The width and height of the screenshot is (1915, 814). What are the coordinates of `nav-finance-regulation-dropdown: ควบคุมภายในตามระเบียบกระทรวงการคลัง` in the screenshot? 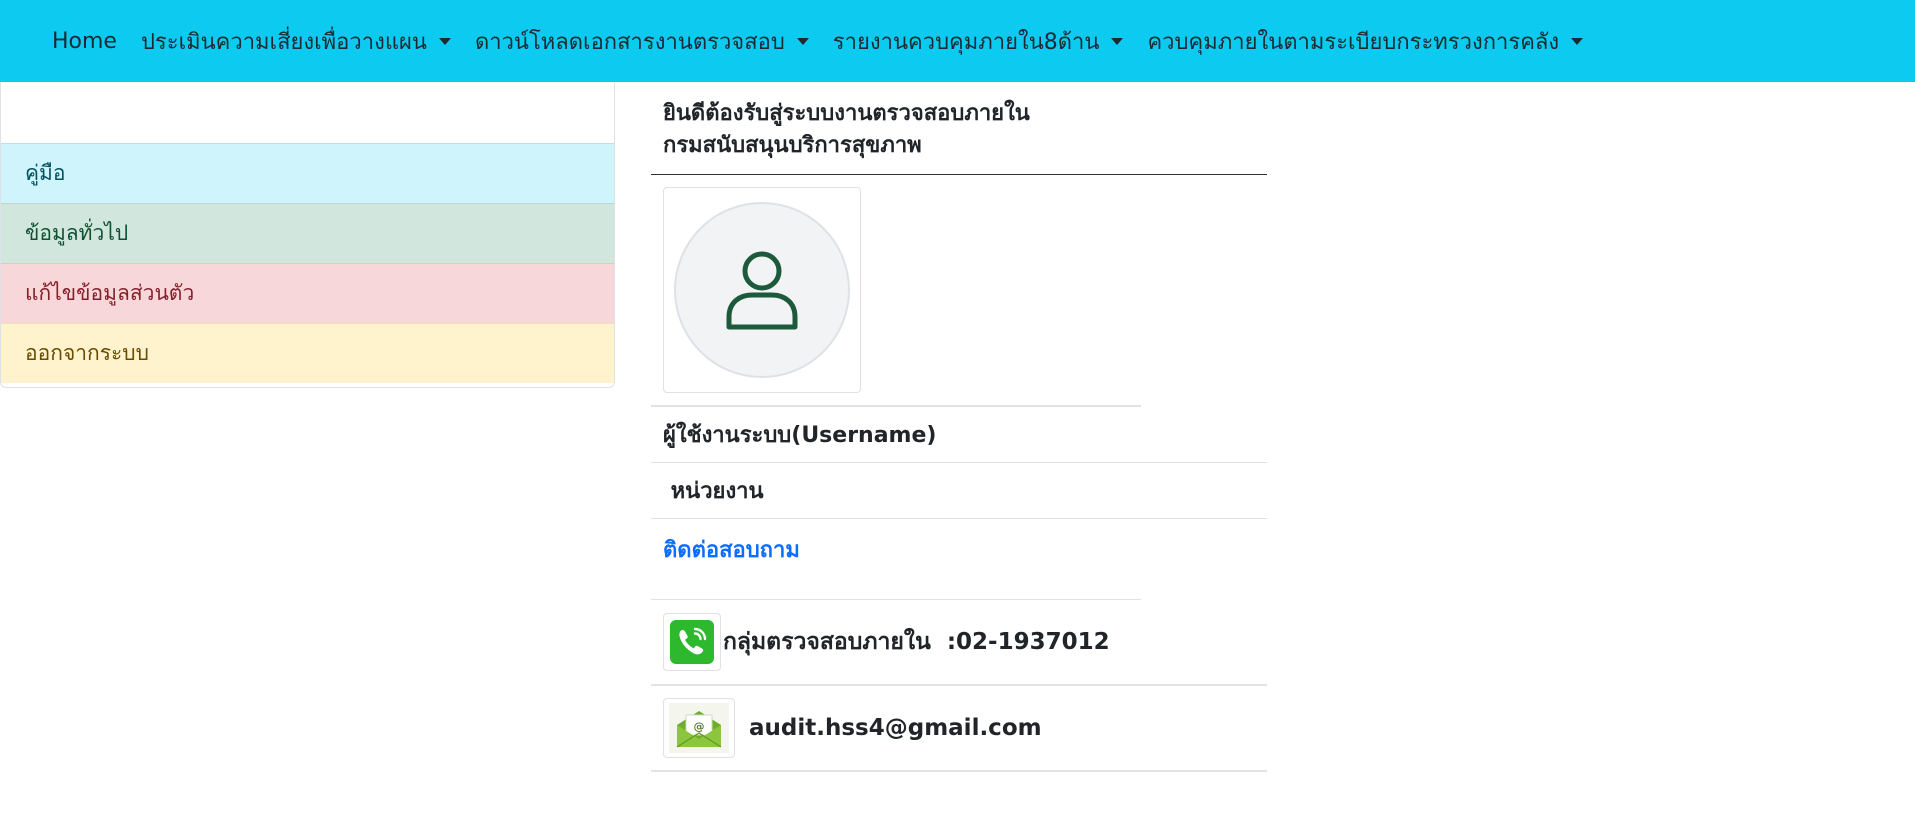 It's located at (1365, 41).